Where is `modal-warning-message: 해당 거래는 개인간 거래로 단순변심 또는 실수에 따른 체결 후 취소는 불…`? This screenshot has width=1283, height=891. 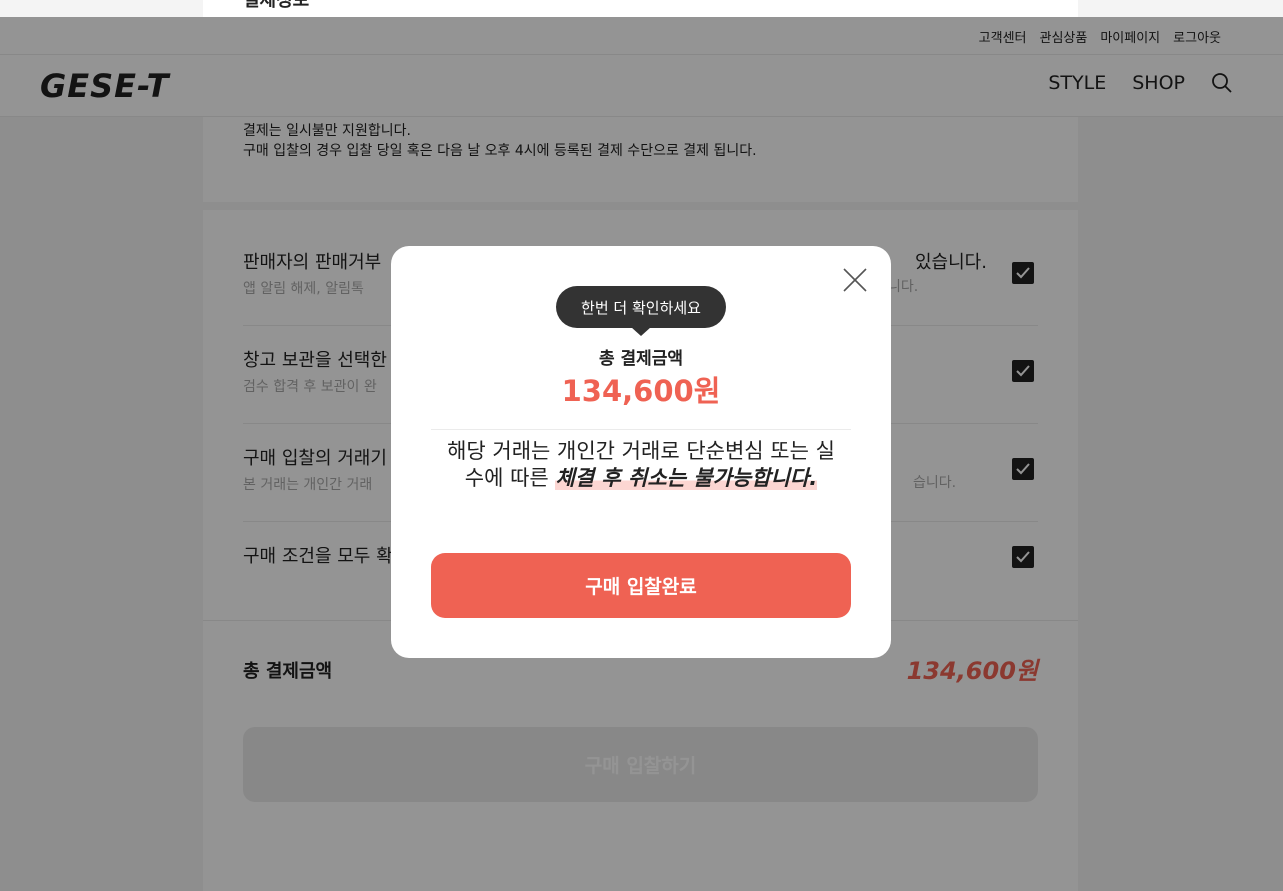
modal-warning-message: 해당 거래는 개인간 거래로 단순변심 또는 실수에 따른 체결 후 취소는 불… is located at coordinates (641, 465).